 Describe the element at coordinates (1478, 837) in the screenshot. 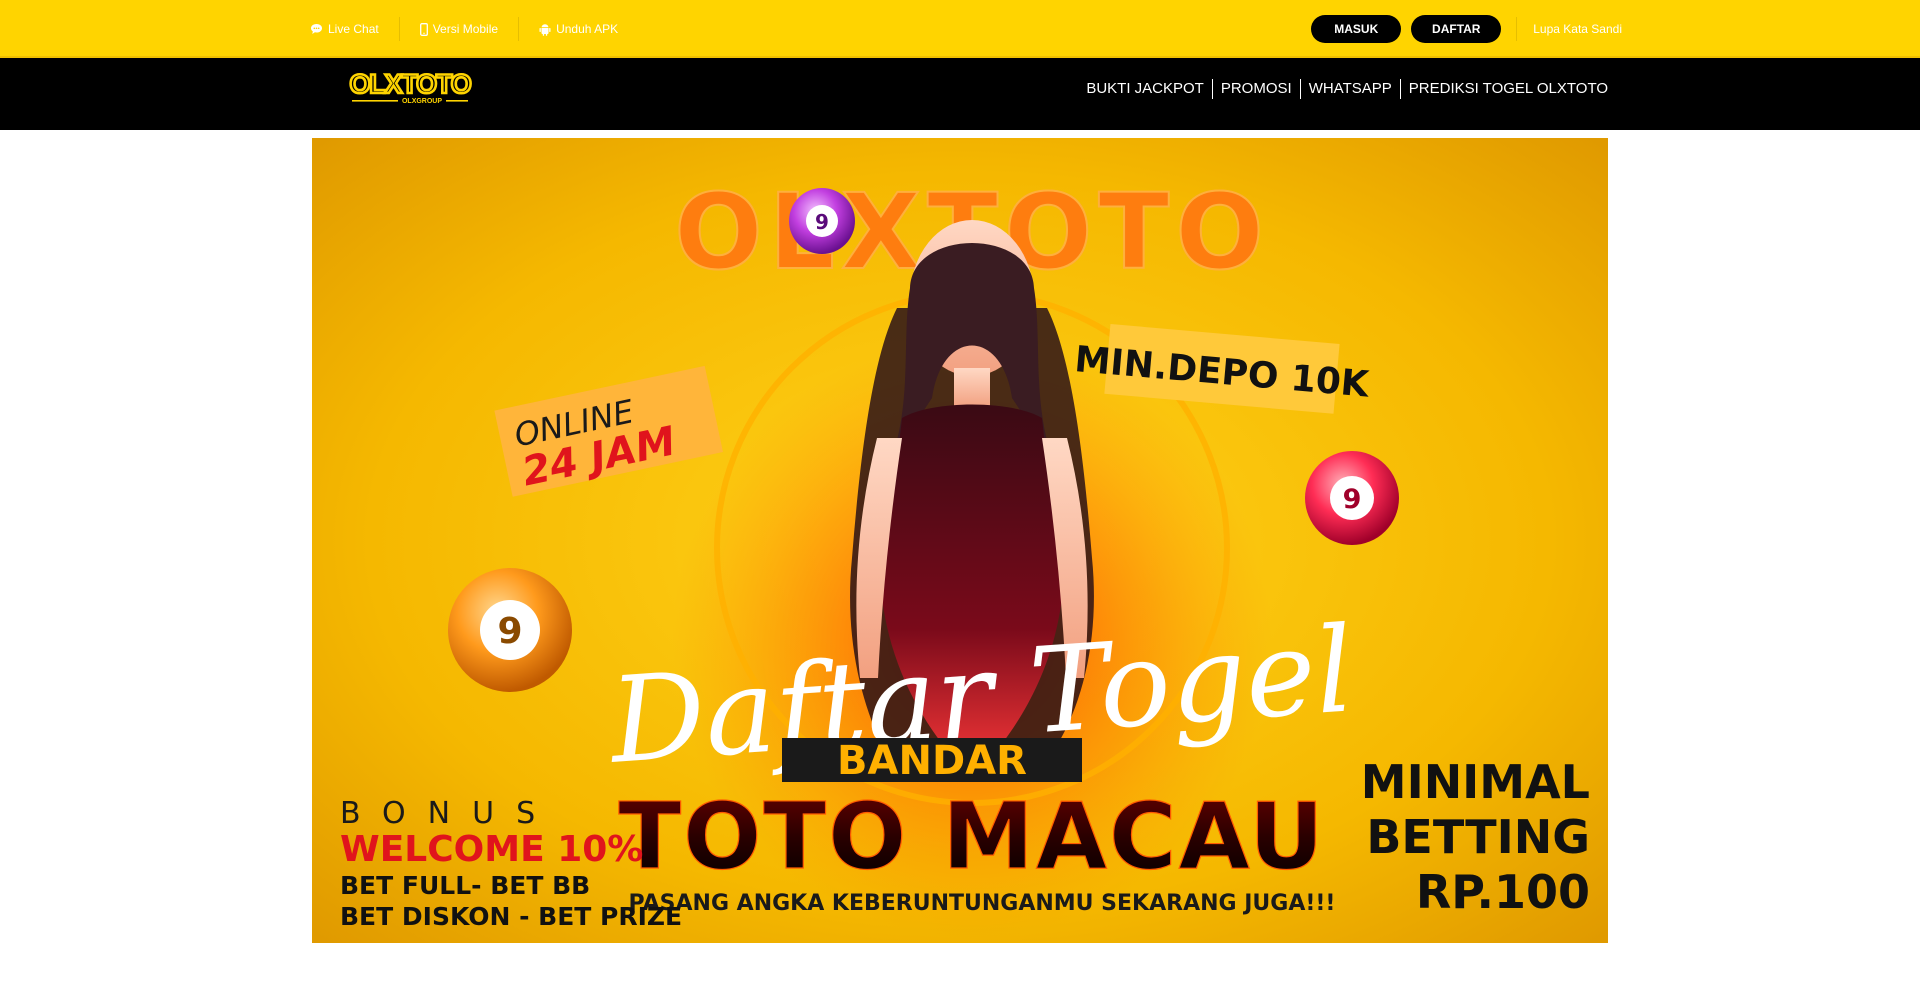

I see `minimal-line-2: BETTING` at that location.